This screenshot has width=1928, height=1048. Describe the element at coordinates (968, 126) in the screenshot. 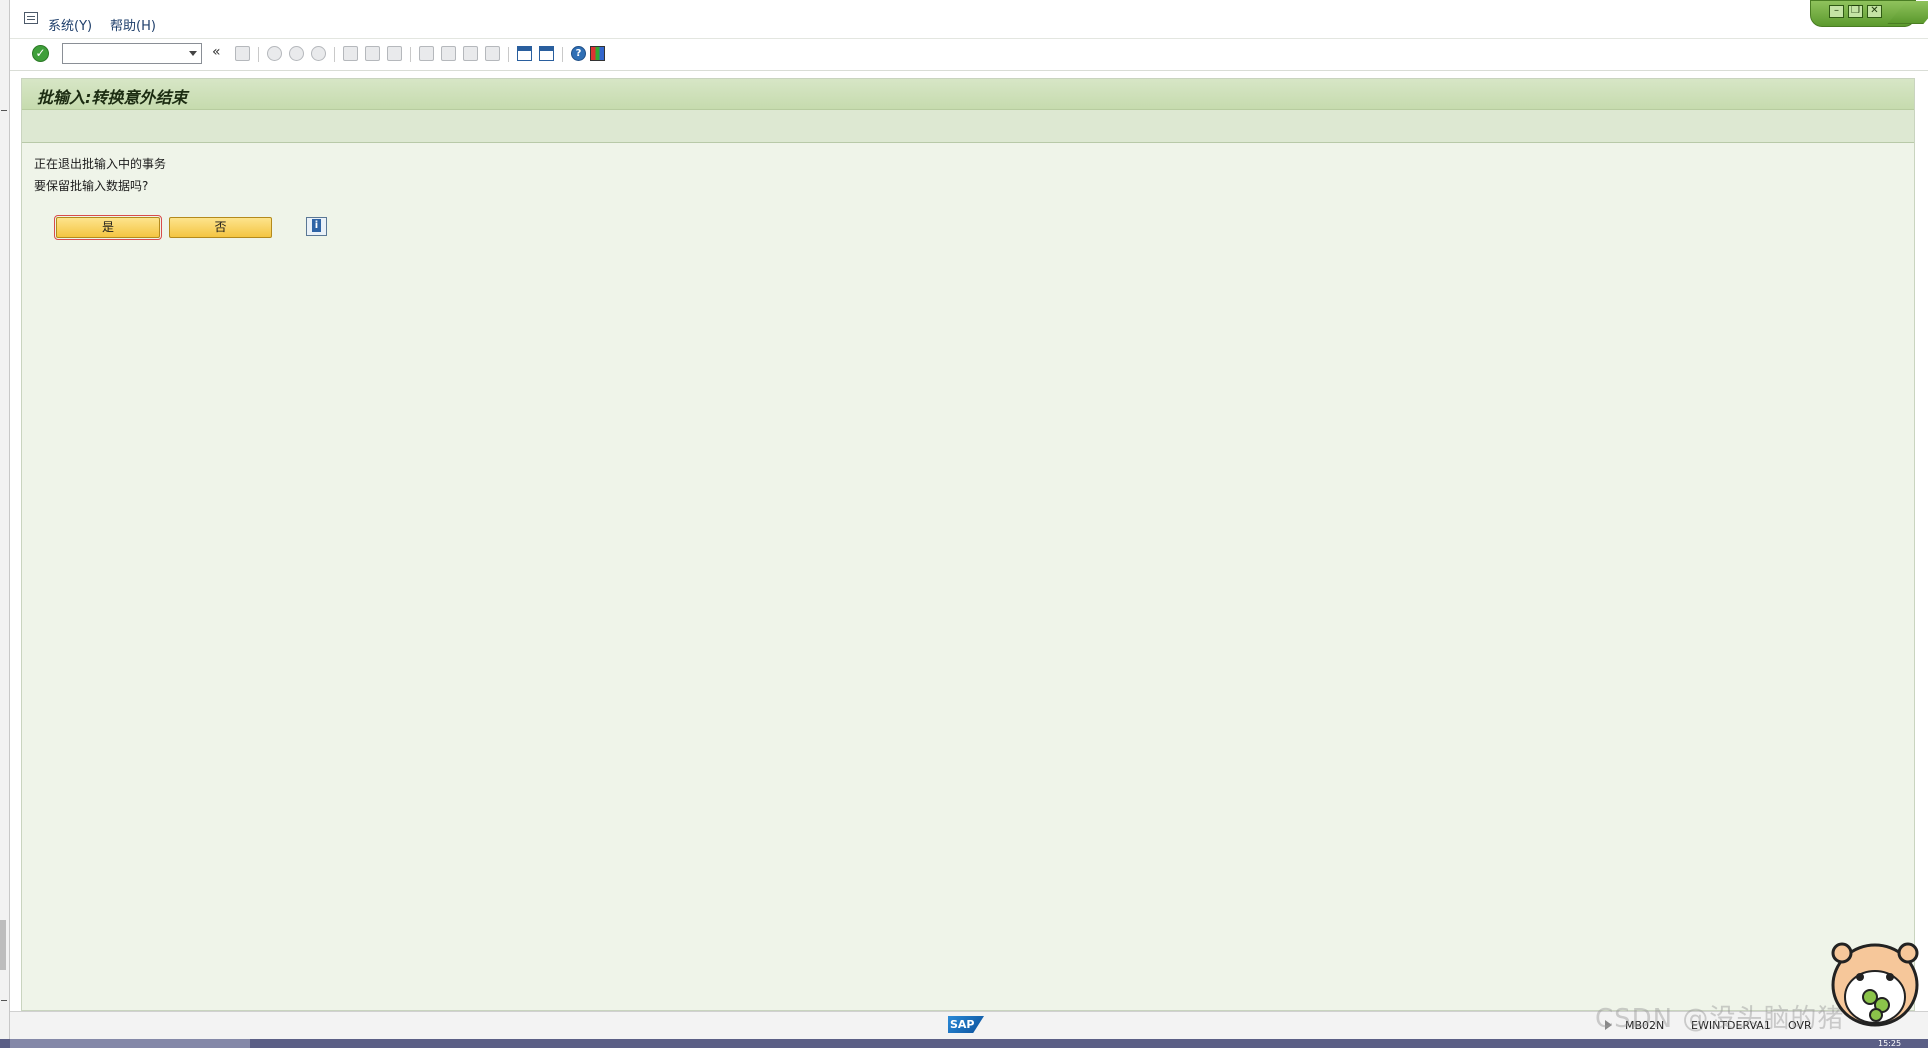

I see `application-toolbar` at that location.